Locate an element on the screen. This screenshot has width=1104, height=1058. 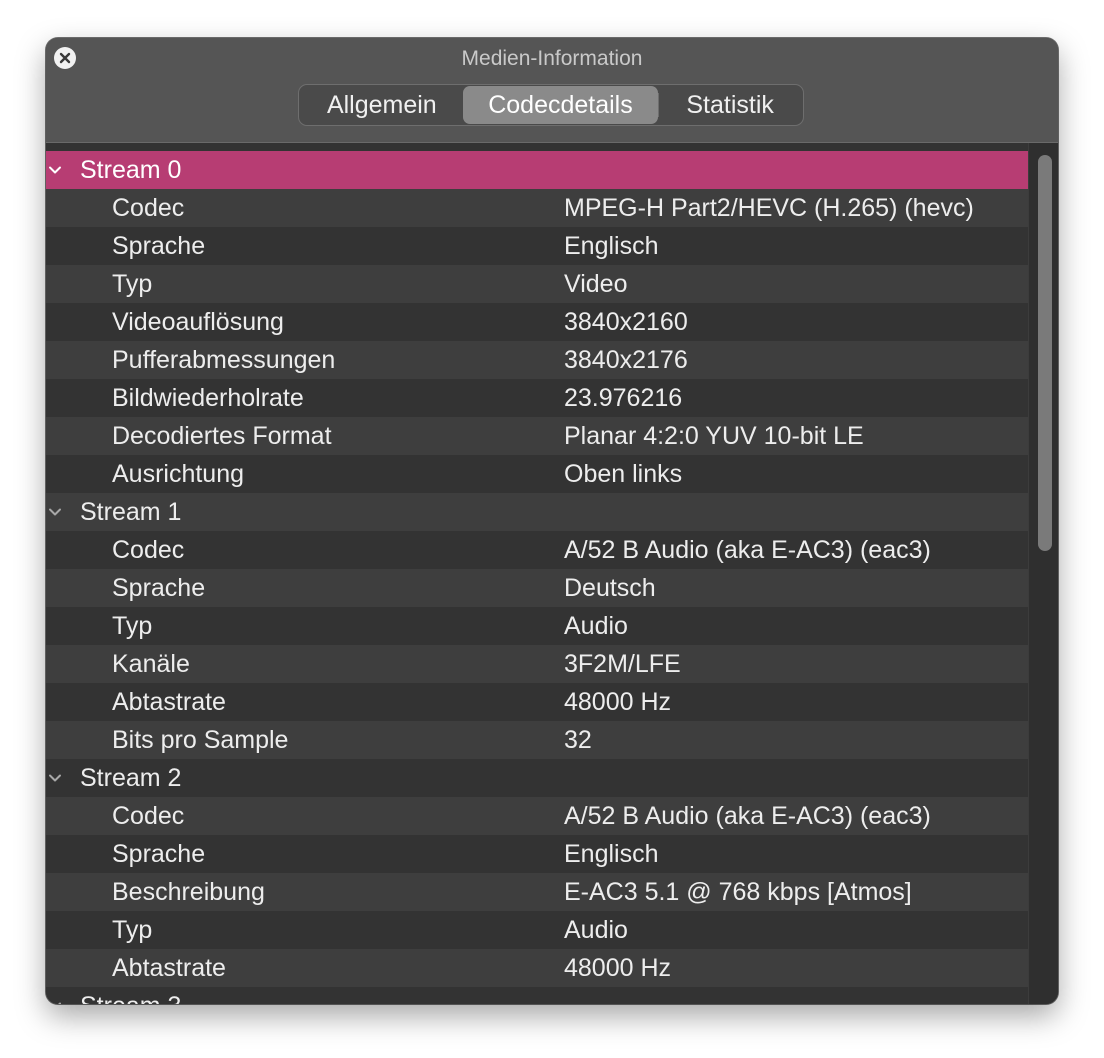
property-row: Bildwiederholrate 23.976216 is located at coordinates (537, 398).